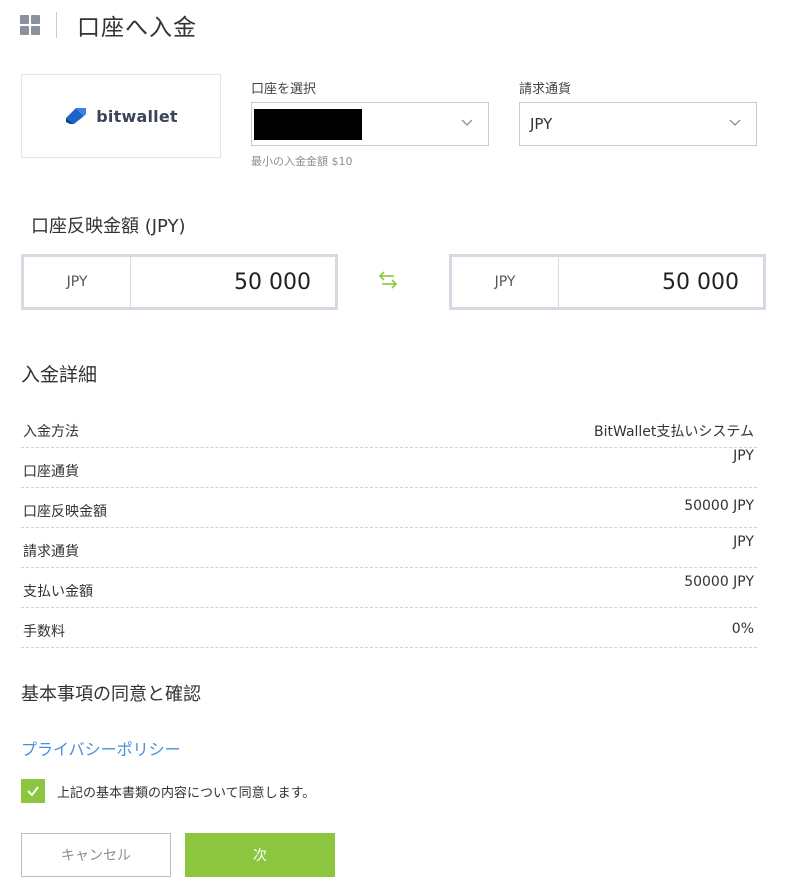  I want to click on page-title: 口座へ入金, so click(137, 28).